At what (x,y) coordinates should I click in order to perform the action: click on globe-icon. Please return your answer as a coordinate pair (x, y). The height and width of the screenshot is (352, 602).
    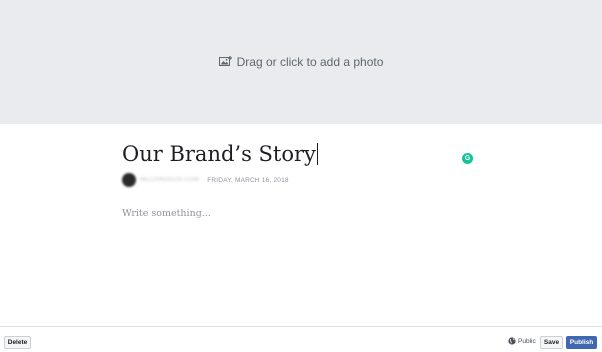
    Looking at the image, I should click on (512, 341).